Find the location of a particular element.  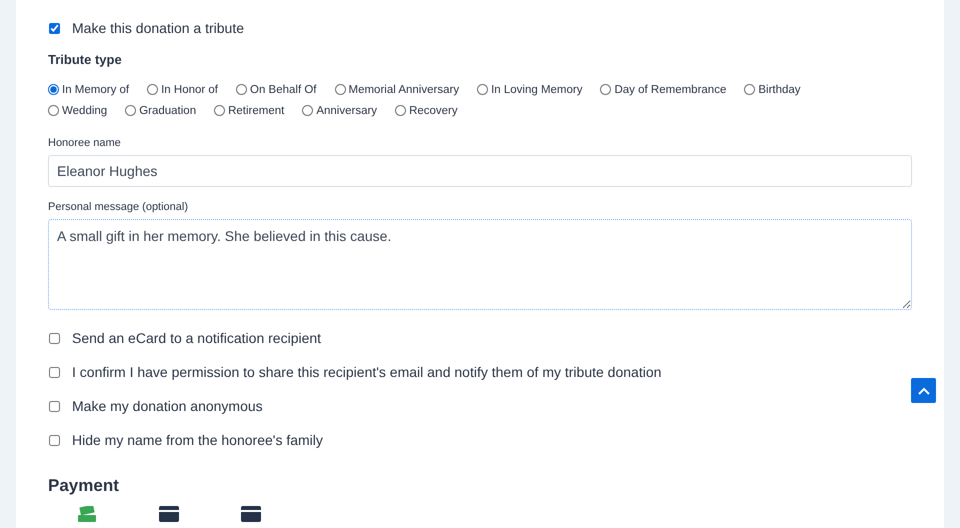

radio-label: Anniversary is located at coordinates (347, 110).